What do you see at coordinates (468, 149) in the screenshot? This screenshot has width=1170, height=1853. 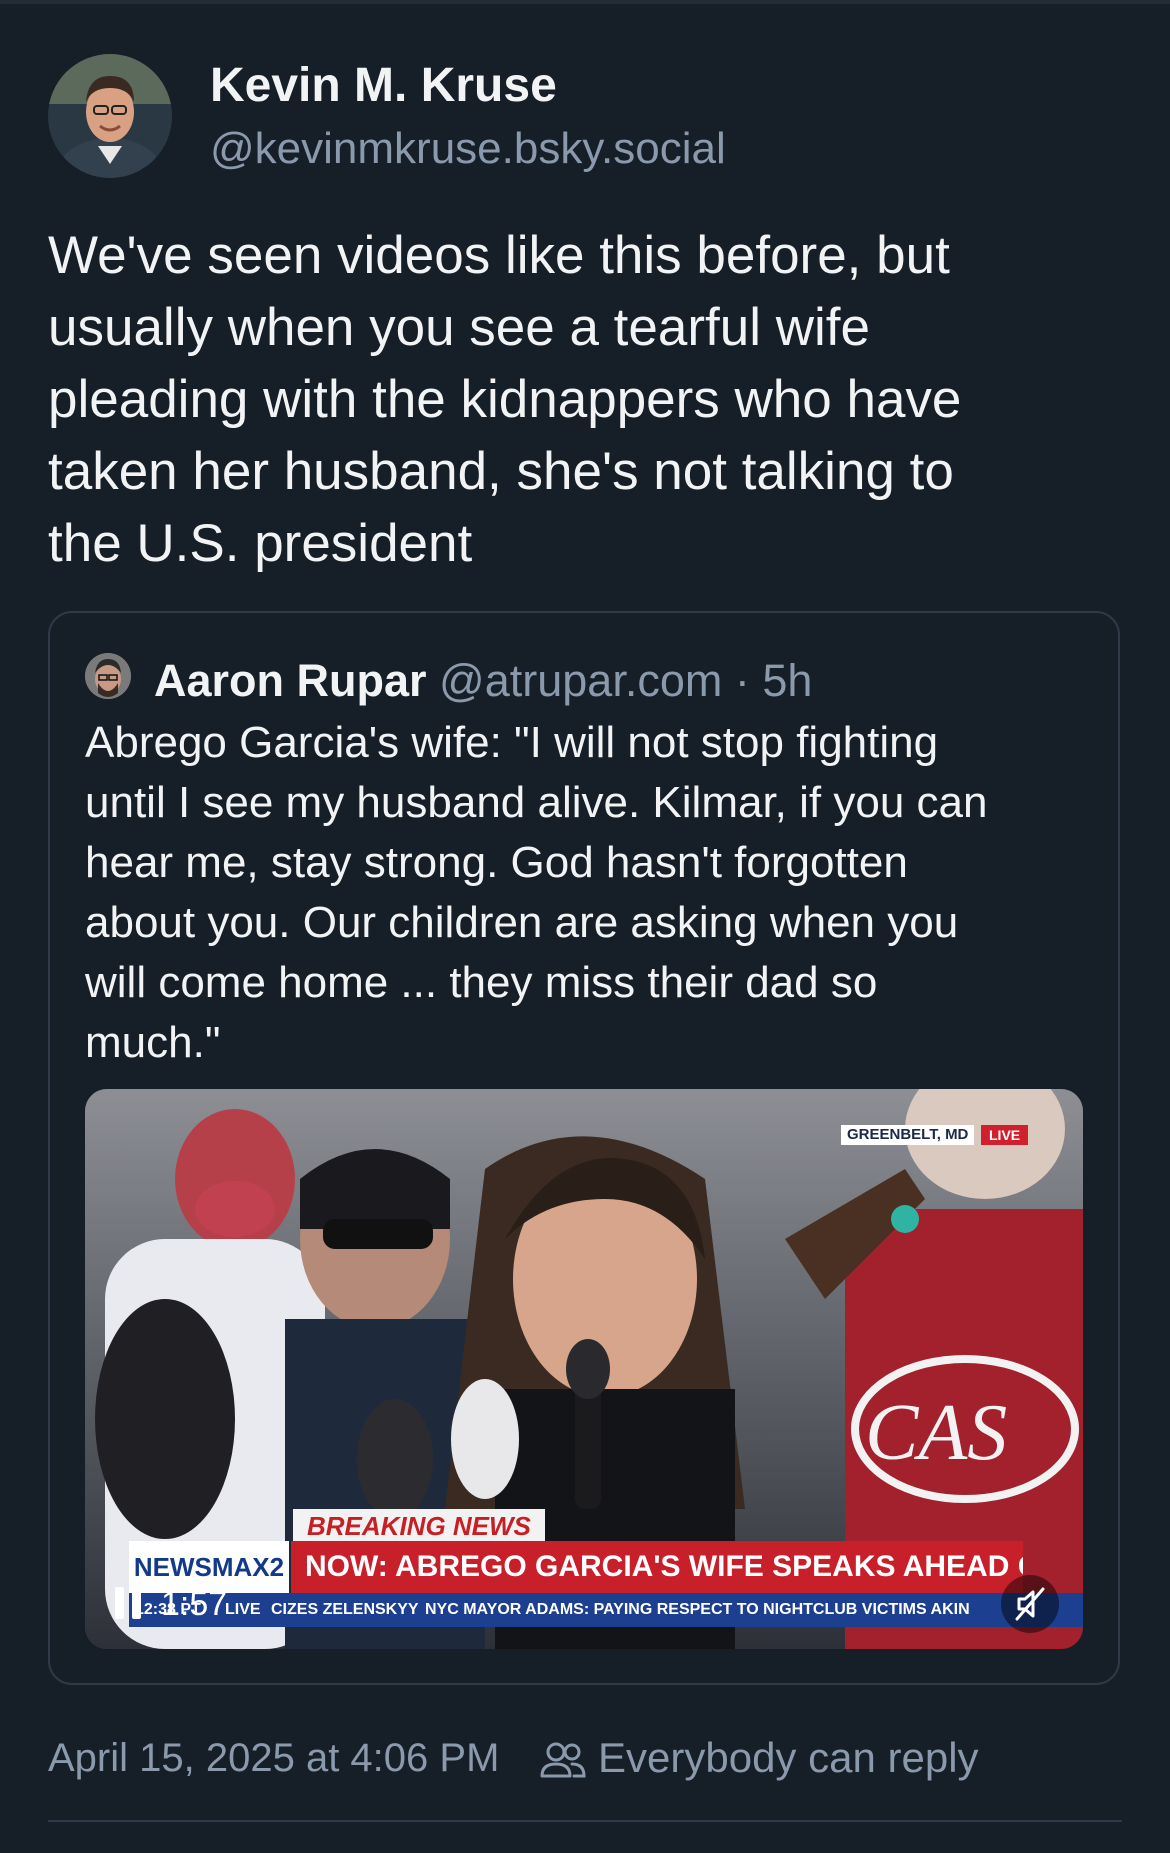 I see `author-handle: @kevinmkruse.bsky.social` at bounding box center [468, 149].